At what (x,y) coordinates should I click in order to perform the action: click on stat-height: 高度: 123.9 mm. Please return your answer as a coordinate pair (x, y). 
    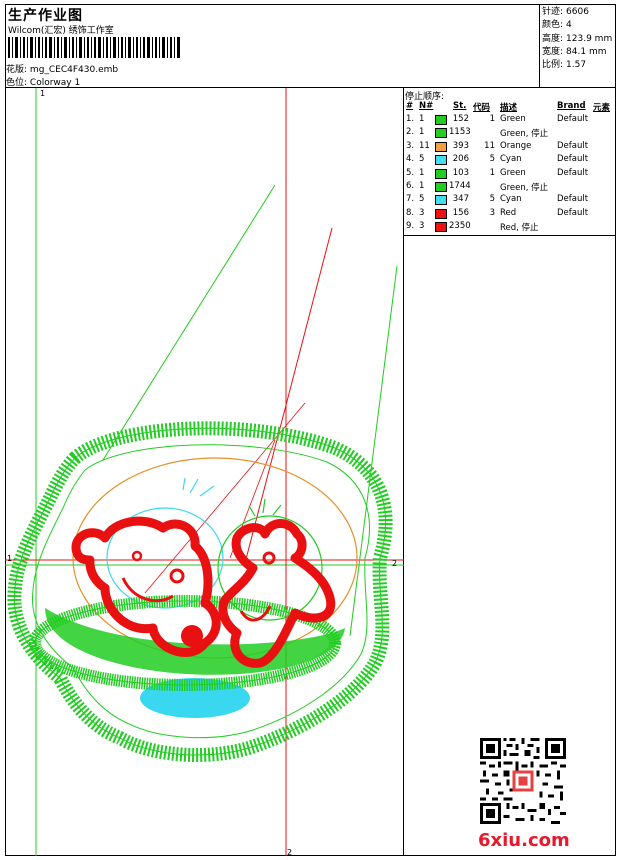
    Looking at the image, I should click on (577, 38).